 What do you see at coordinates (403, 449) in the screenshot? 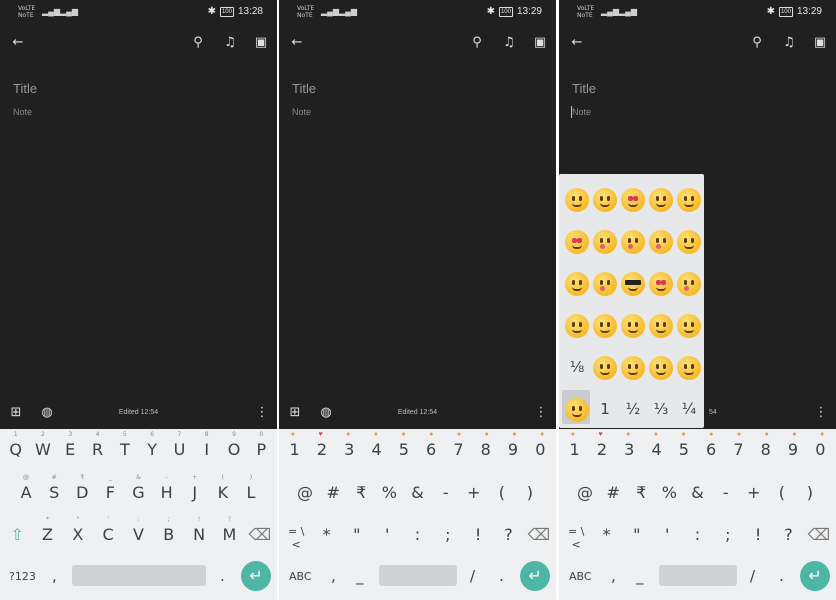
I see `key: 5` at bounding box center [403, 449].